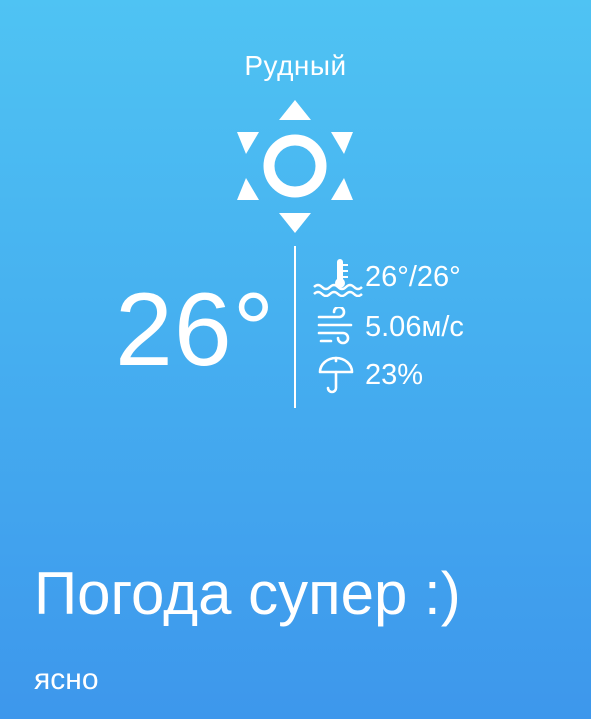 The image size is (591, 719). I want to click on weather-description: ясно, so click(66, 679).